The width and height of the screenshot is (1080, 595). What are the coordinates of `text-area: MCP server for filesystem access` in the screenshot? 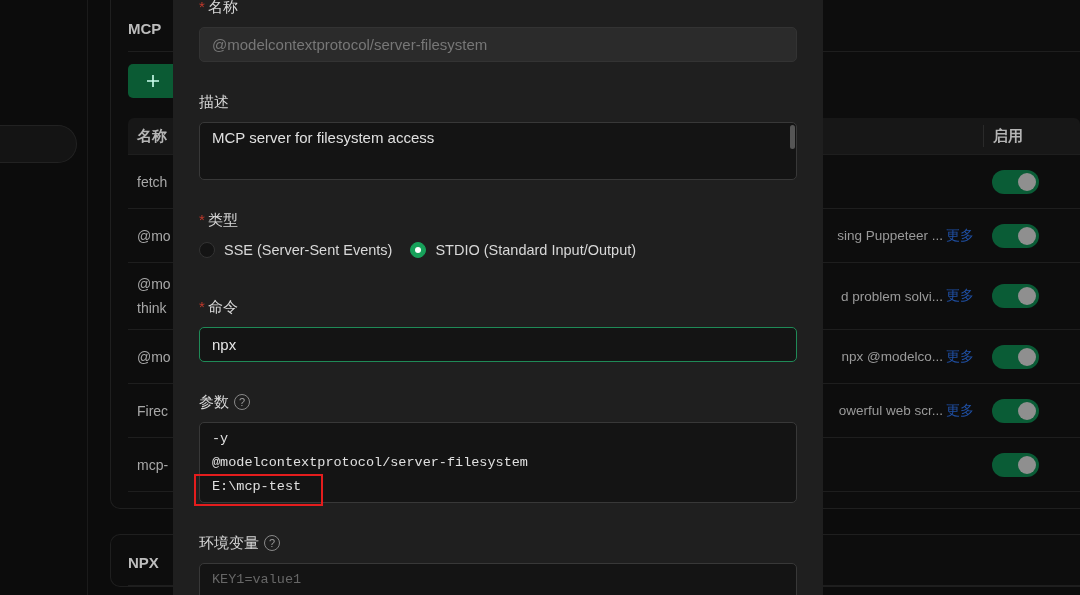 It's located at (498, 151).